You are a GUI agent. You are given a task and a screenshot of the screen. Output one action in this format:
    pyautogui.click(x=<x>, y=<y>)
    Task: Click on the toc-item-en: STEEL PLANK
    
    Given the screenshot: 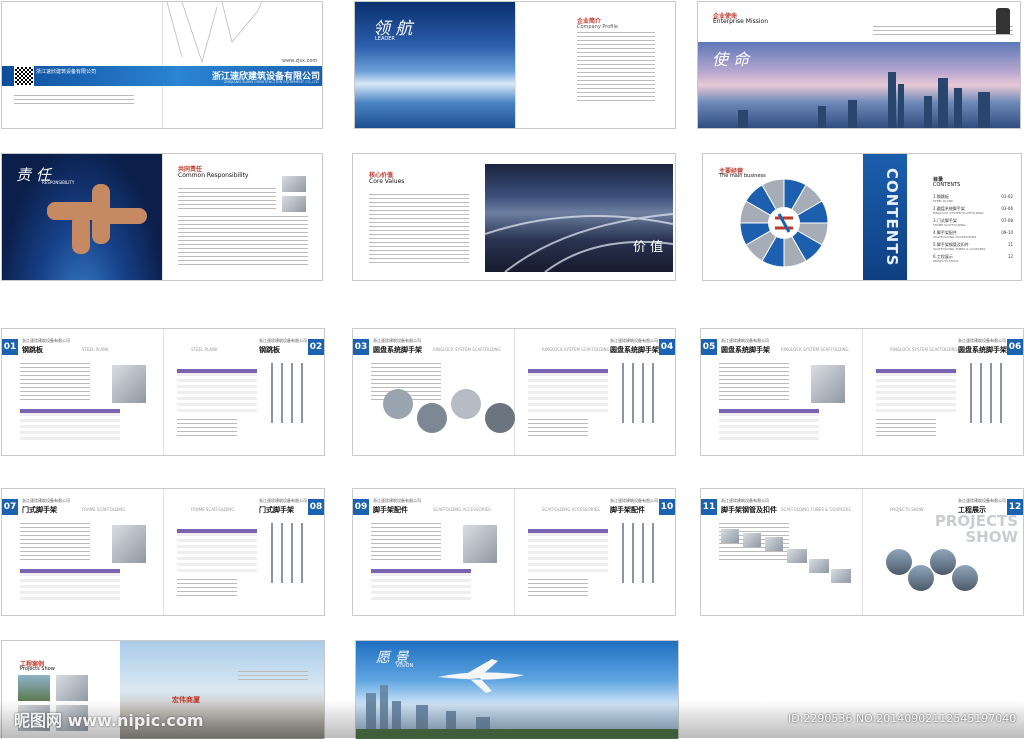 What is the action you would take?
    pyautogui.click(x=943, y=201)
    